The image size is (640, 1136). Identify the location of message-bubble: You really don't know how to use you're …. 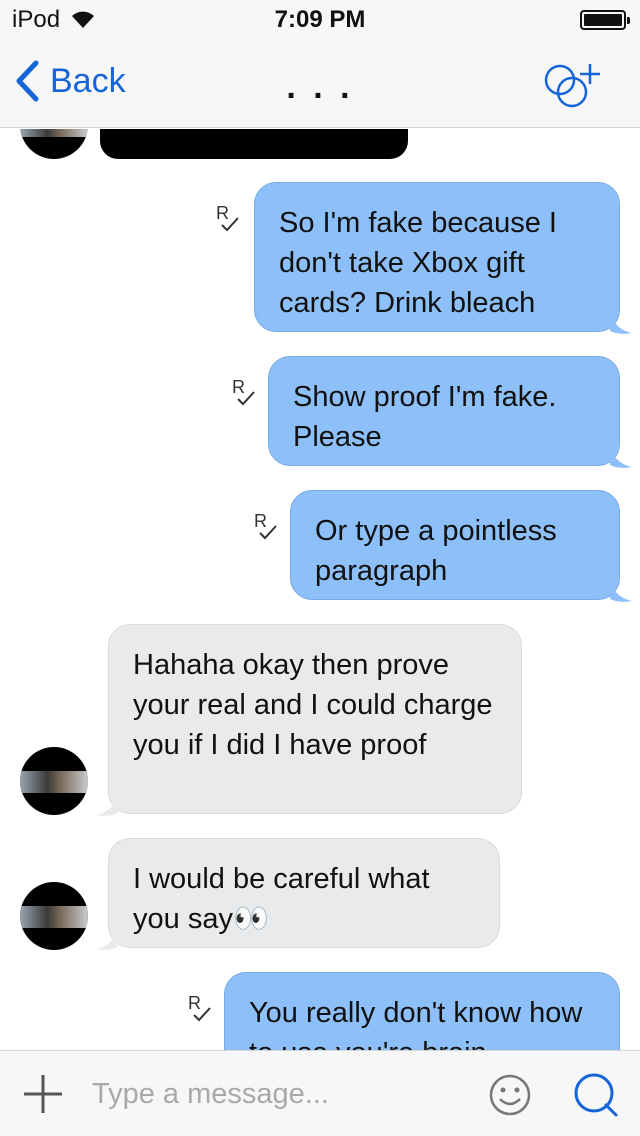
(422, 1011).